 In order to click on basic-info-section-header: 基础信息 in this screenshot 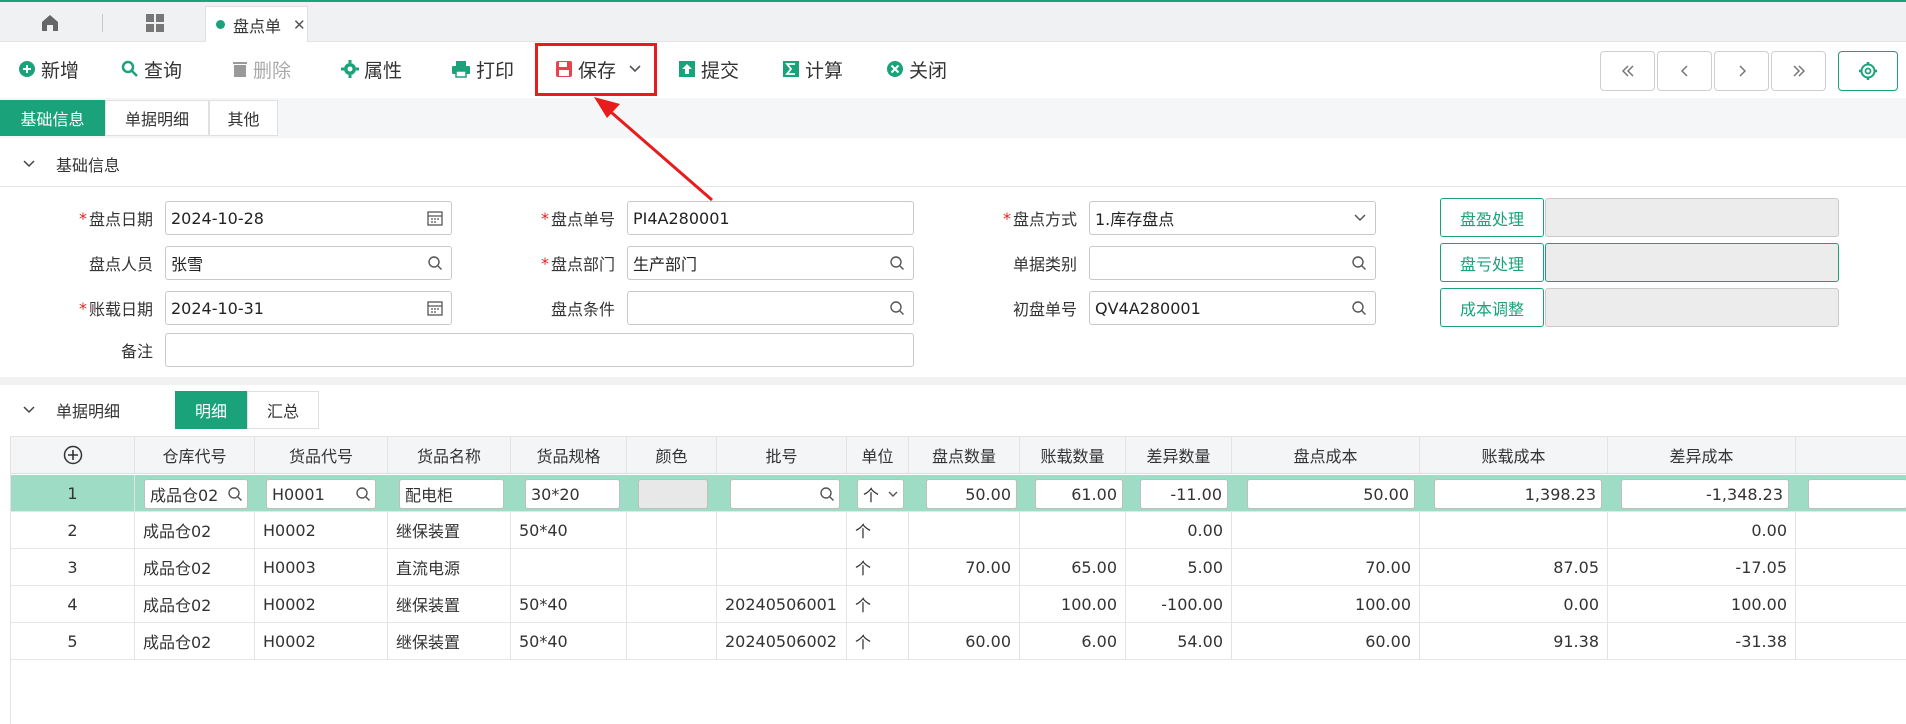, I will do `click(953, 164)`.